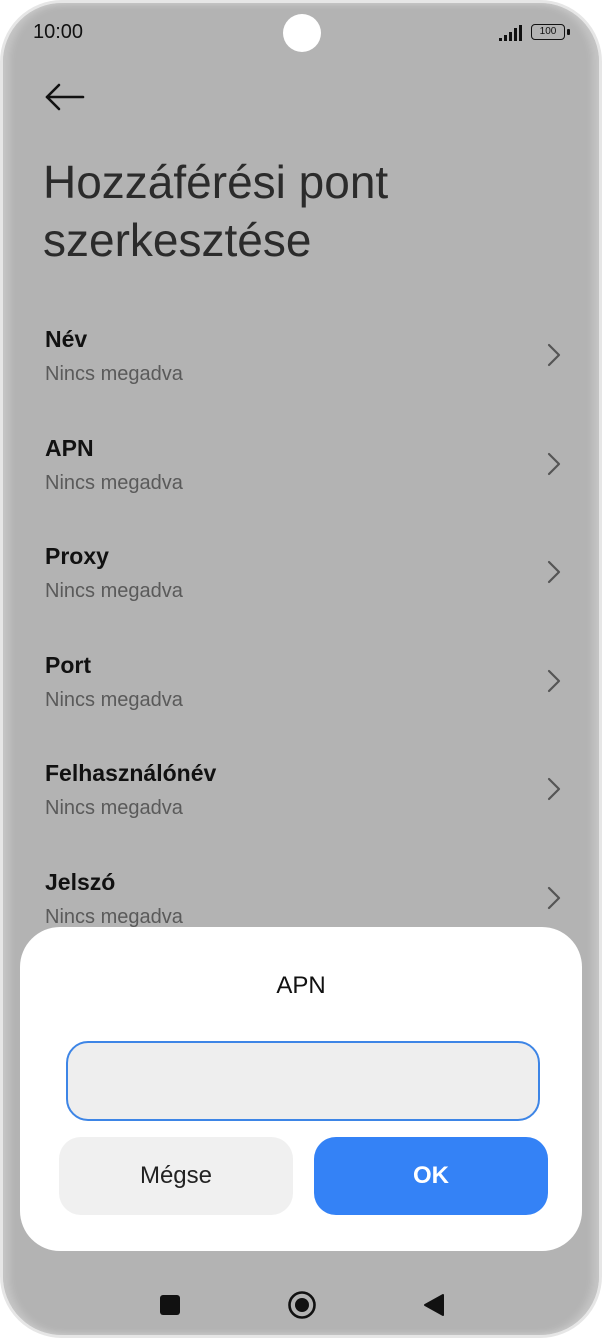  Describe the element at coordinates (170, 1305) in the screenshot. I see `recents-square-icon` at that location.